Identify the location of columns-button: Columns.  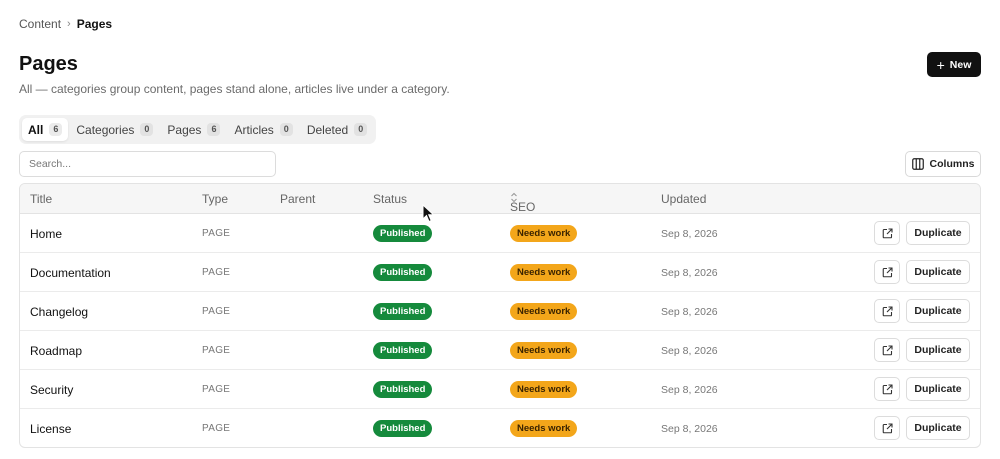
(943, 164).